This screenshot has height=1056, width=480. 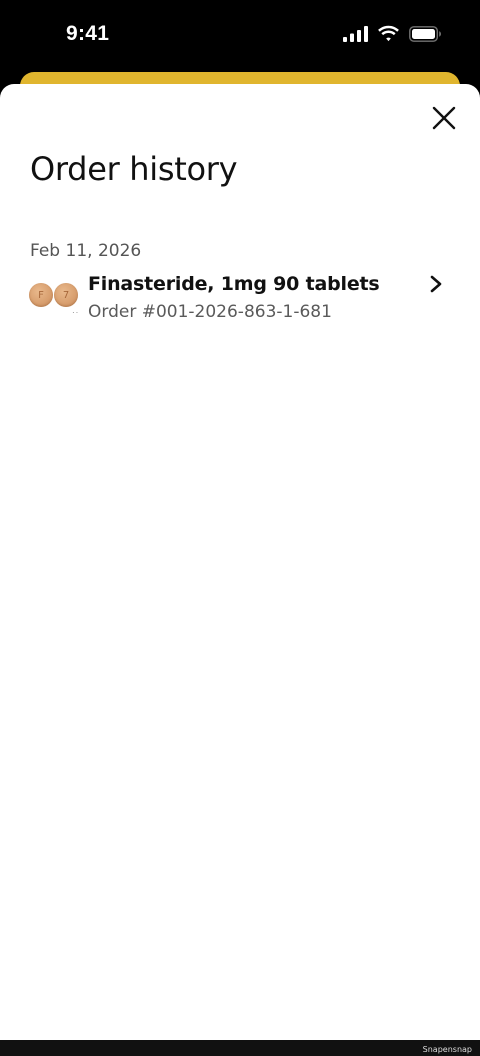 I want to click on order-product-name: Finasteride, 1mg 90 tablets, so click(x=234, y=284).